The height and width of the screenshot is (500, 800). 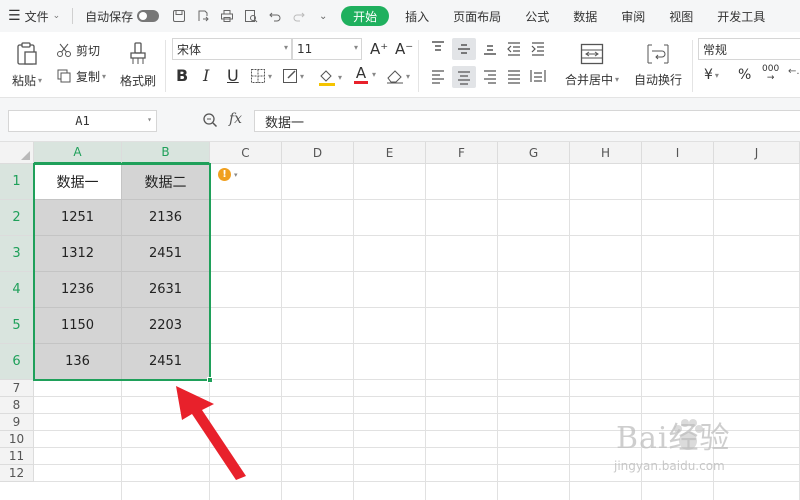 I want to click on cell-a2: 1251, so click(x=78, y=218).